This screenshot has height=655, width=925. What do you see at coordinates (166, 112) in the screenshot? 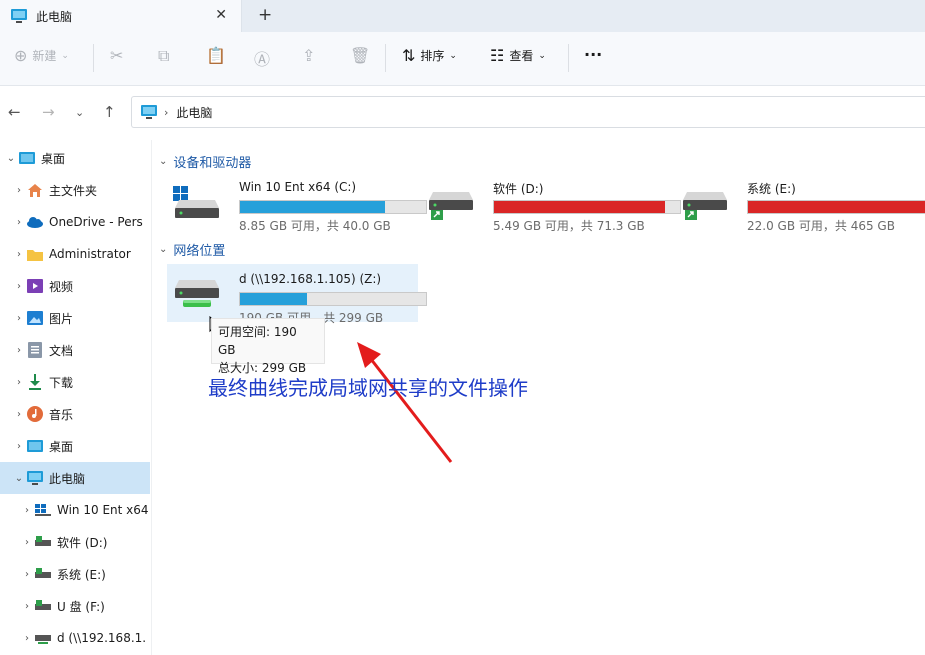
I see `breadcrumb-chevron-icon: ›` at bounding box center [166, 112].